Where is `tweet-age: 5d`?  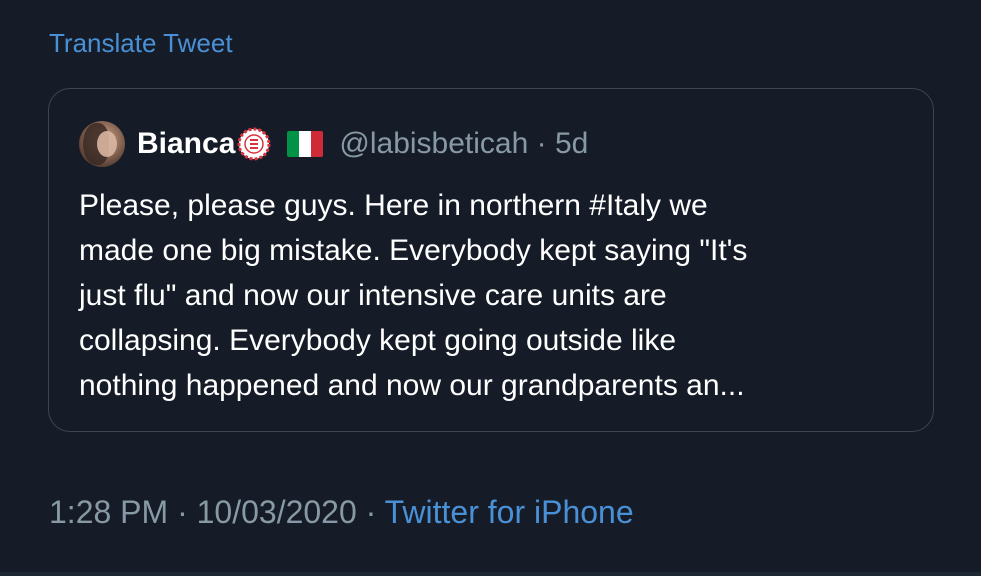
tweet-age: 5d is located at coordinates (571, 143).